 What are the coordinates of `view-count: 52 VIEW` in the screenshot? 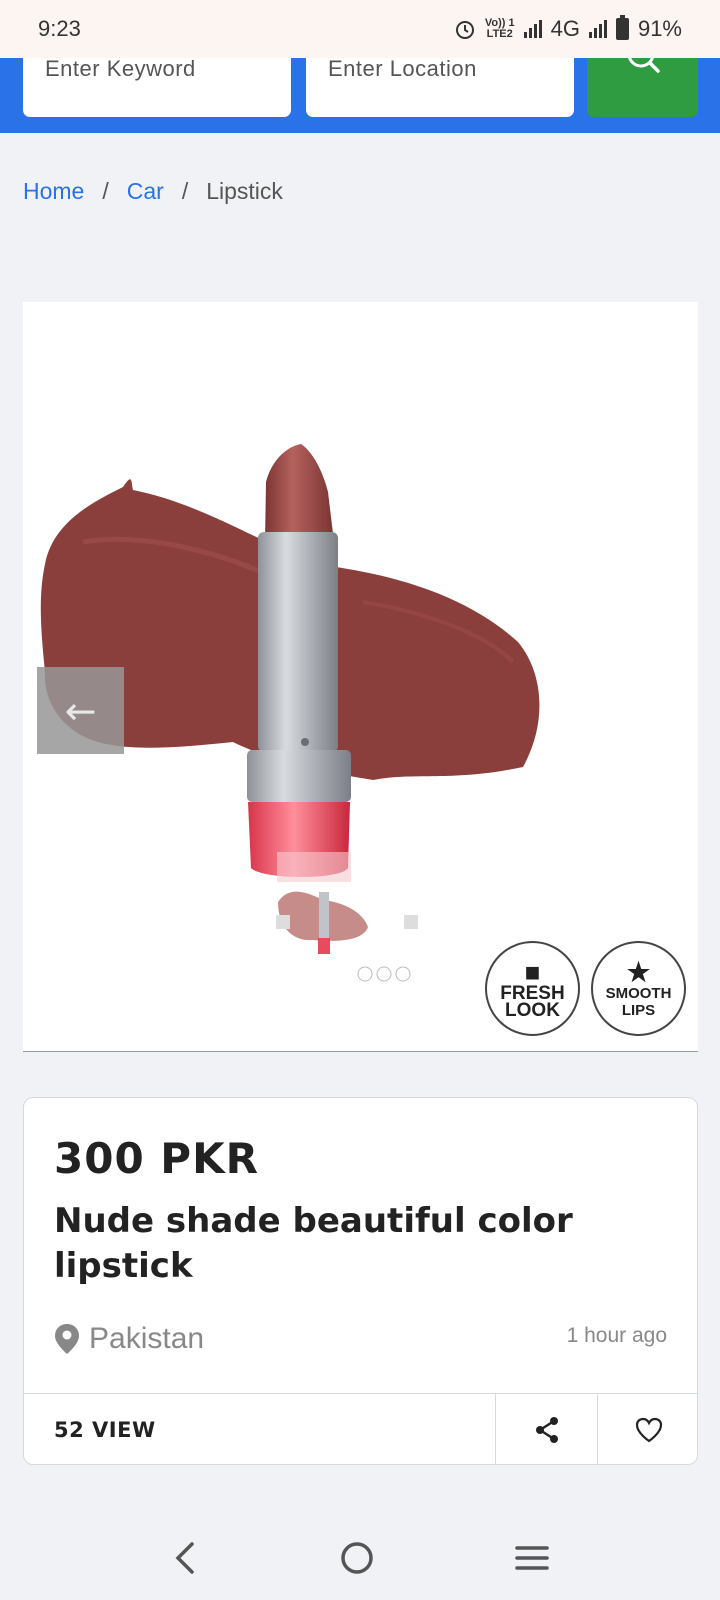 It's located at (105, 1430).